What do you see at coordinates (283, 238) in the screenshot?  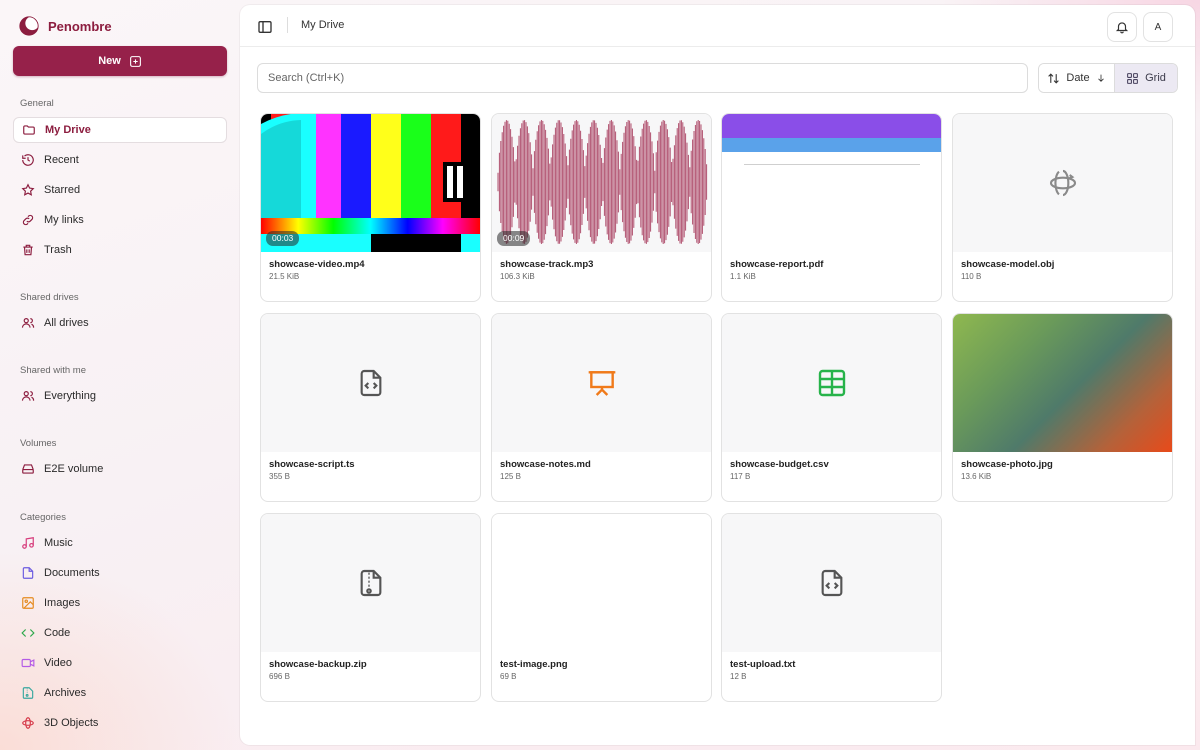 I see `duration-badge: 00:03` at bounding box center [283, 238].